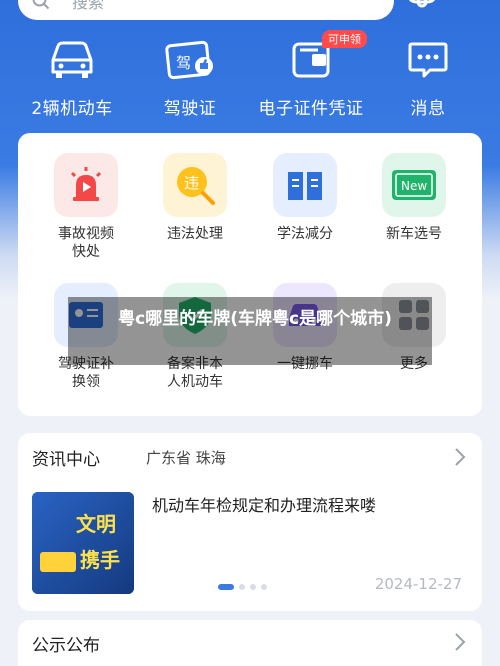  What do you see at coordinates (86, 185) in the screenshot?
I see `siren-icon` at bounding box center [86, 185].